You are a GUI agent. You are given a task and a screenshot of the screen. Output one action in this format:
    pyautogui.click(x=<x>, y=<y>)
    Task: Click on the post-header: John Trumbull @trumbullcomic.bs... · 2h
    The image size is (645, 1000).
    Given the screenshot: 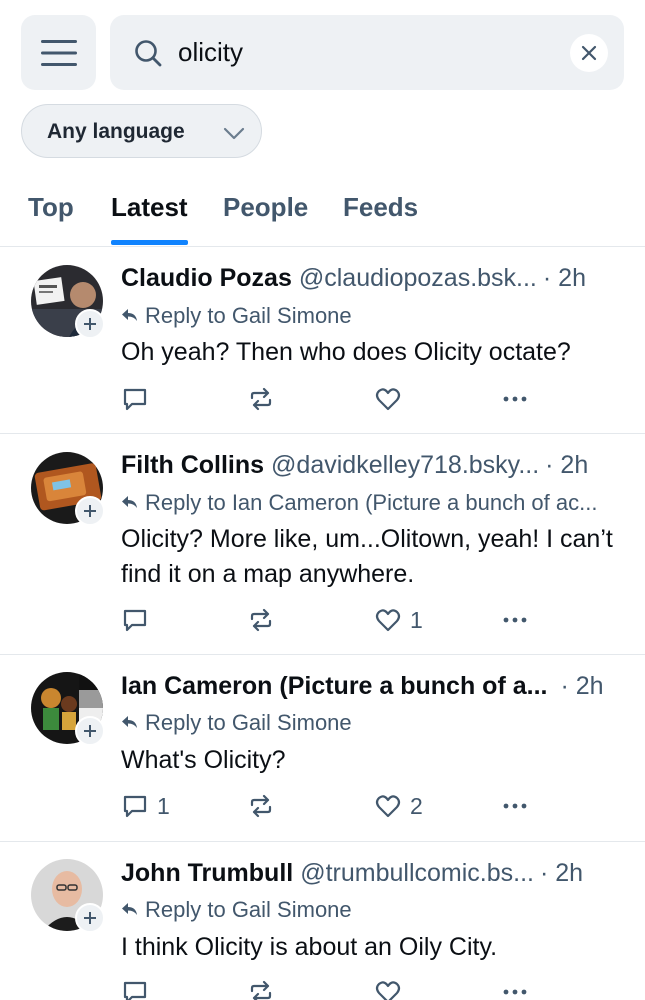 What is the action you would take?
    pyautogui.click(x=373, y=876)
    